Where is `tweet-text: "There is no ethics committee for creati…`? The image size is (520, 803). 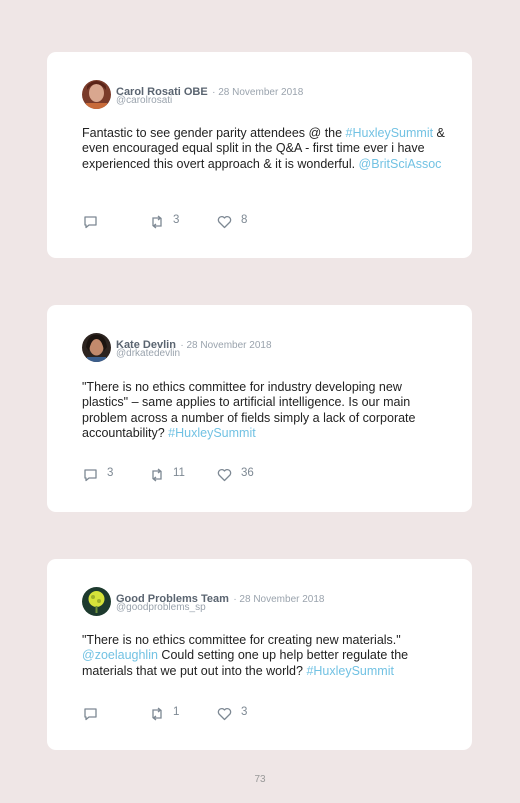 tweet-text: "There is no ethics committee for creati… is located at coordinates (245, 655).